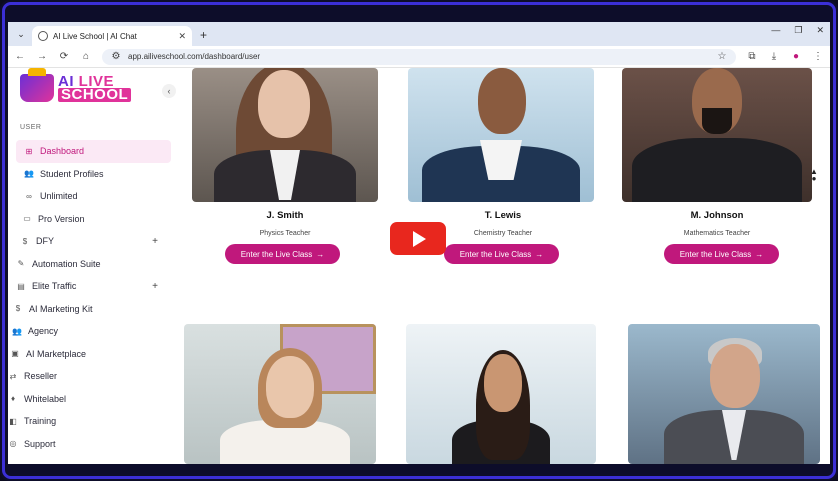  Describe the element at coordinates (775, 30) in the screenshot. I see `minimize-icon: —` at that location.